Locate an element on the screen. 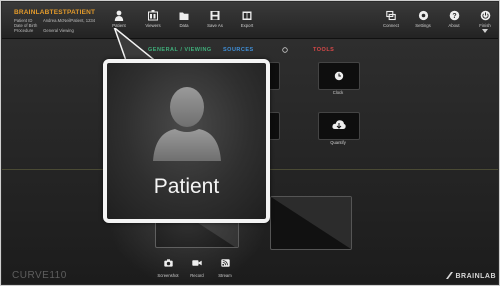 This screenshot has width=500, height=286. video-icon is located at coordinates (197, 263).